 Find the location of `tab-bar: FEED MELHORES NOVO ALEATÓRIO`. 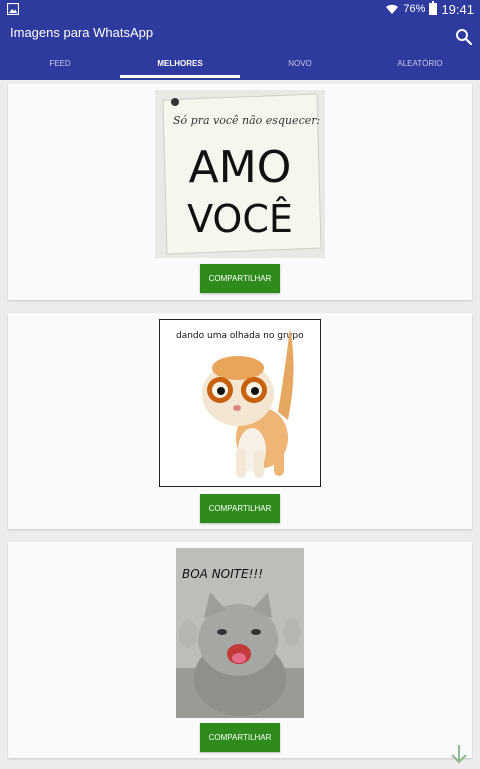

tab-bar: FEED MELHORES NOVO ALEATÓRIO is located at coordinates (240, 68).